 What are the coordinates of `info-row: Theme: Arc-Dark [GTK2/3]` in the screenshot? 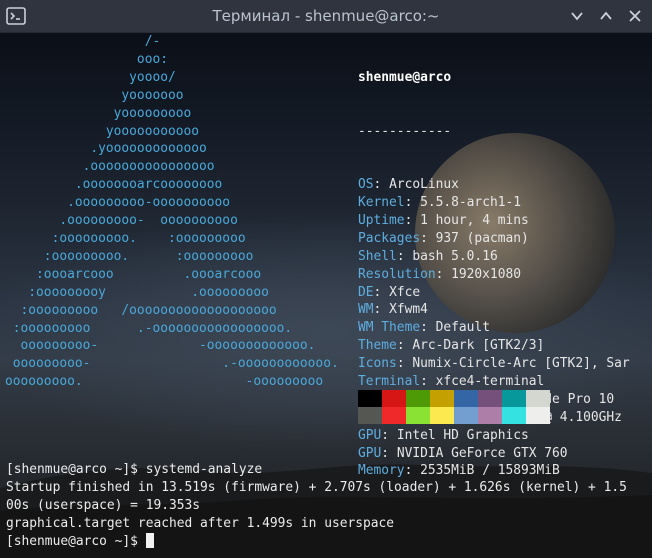 It's located at (494, 346).